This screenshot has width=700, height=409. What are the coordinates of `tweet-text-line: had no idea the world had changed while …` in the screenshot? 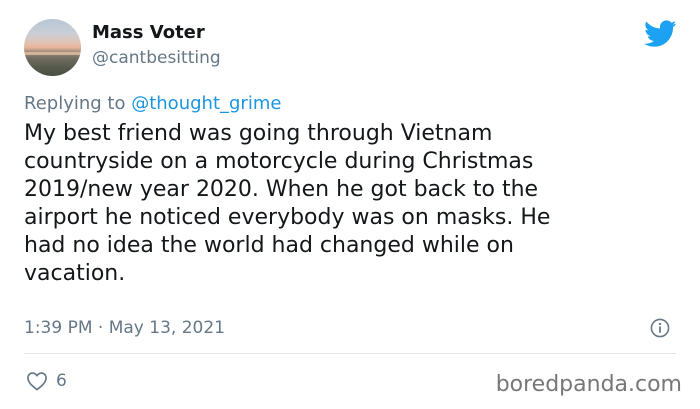 It's located at (269, 245).